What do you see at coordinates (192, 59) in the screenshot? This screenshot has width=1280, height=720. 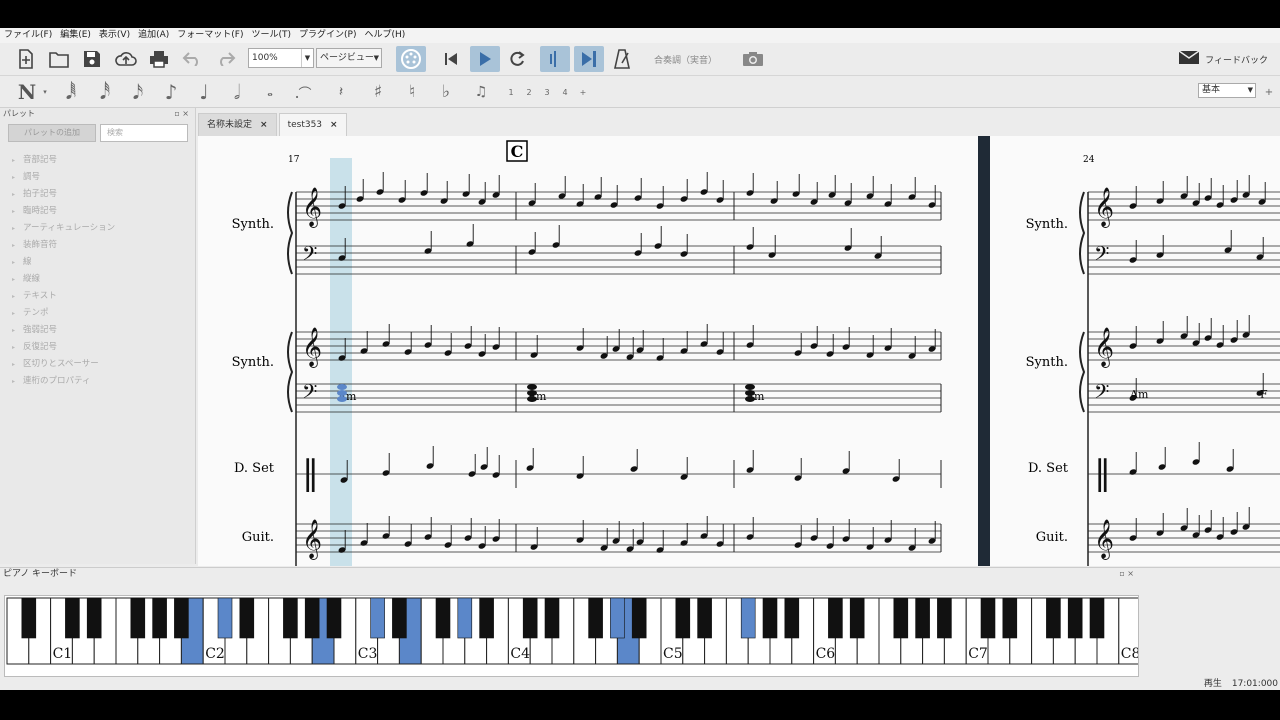 I see `undo-icon` at bounding box center [192, 59].